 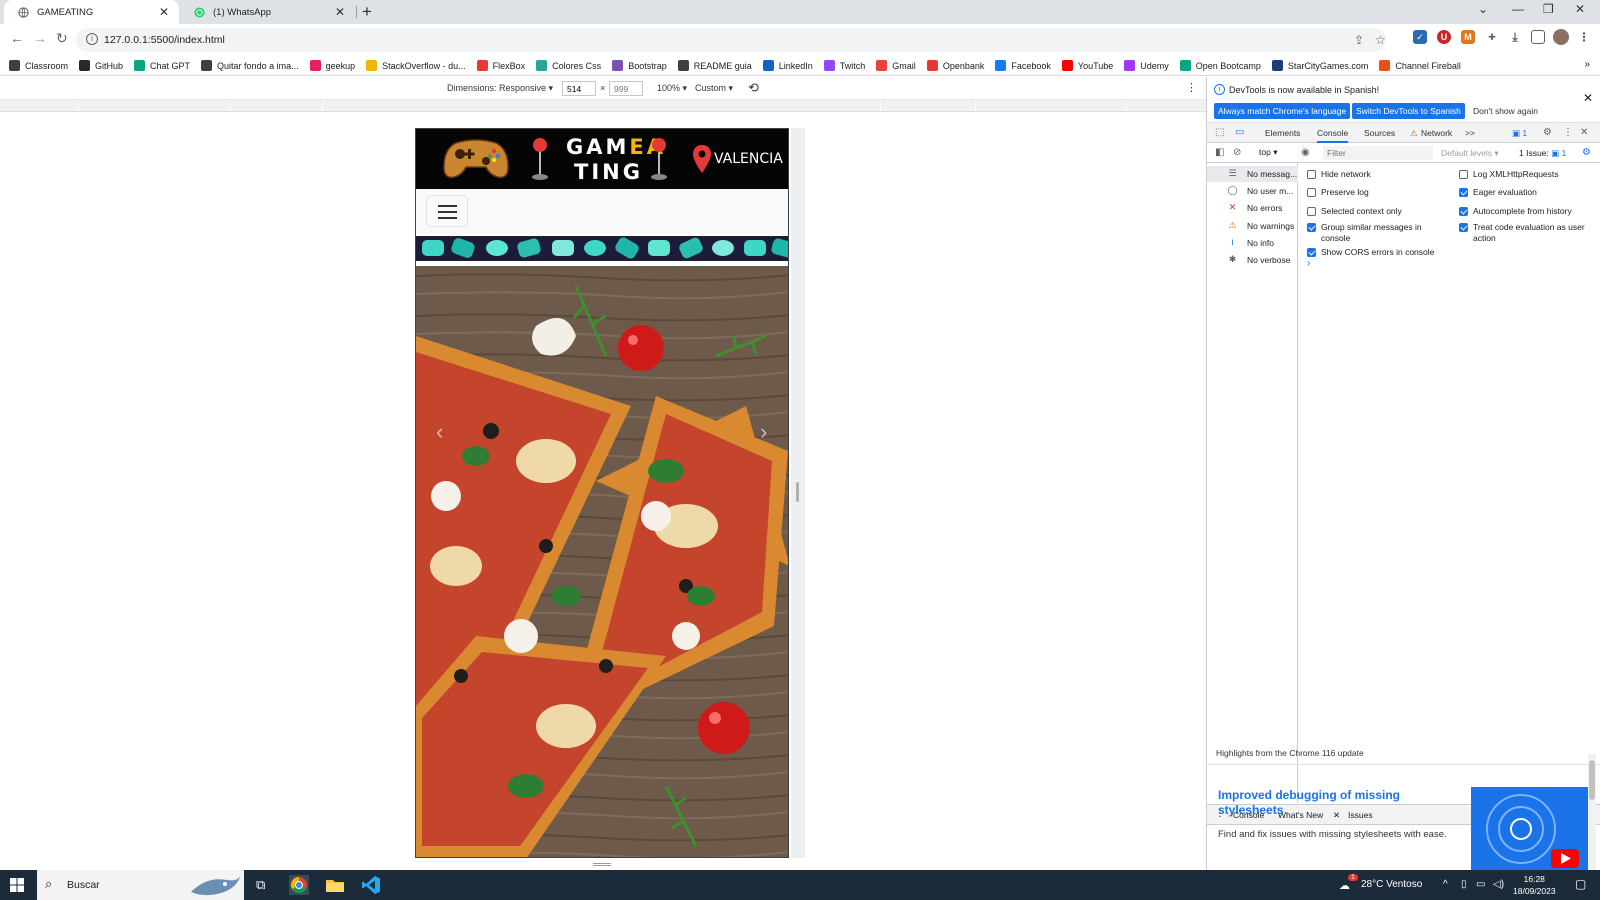 I want to click on ublock-icon: U, so click(x=1444, y=37).